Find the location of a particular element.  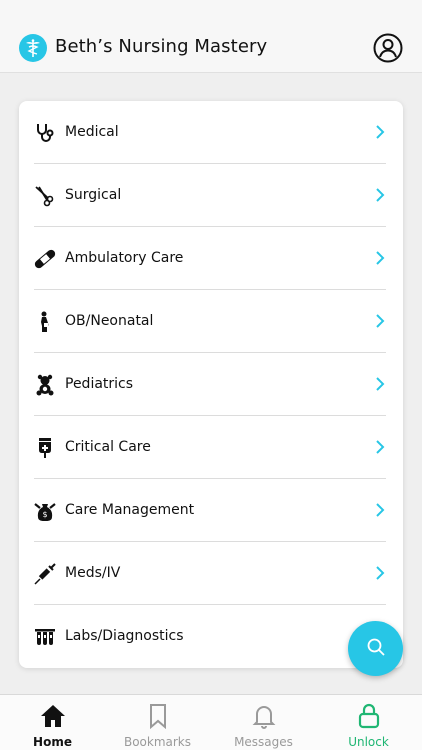

scissors-icon is located at coordinates (45, 196).